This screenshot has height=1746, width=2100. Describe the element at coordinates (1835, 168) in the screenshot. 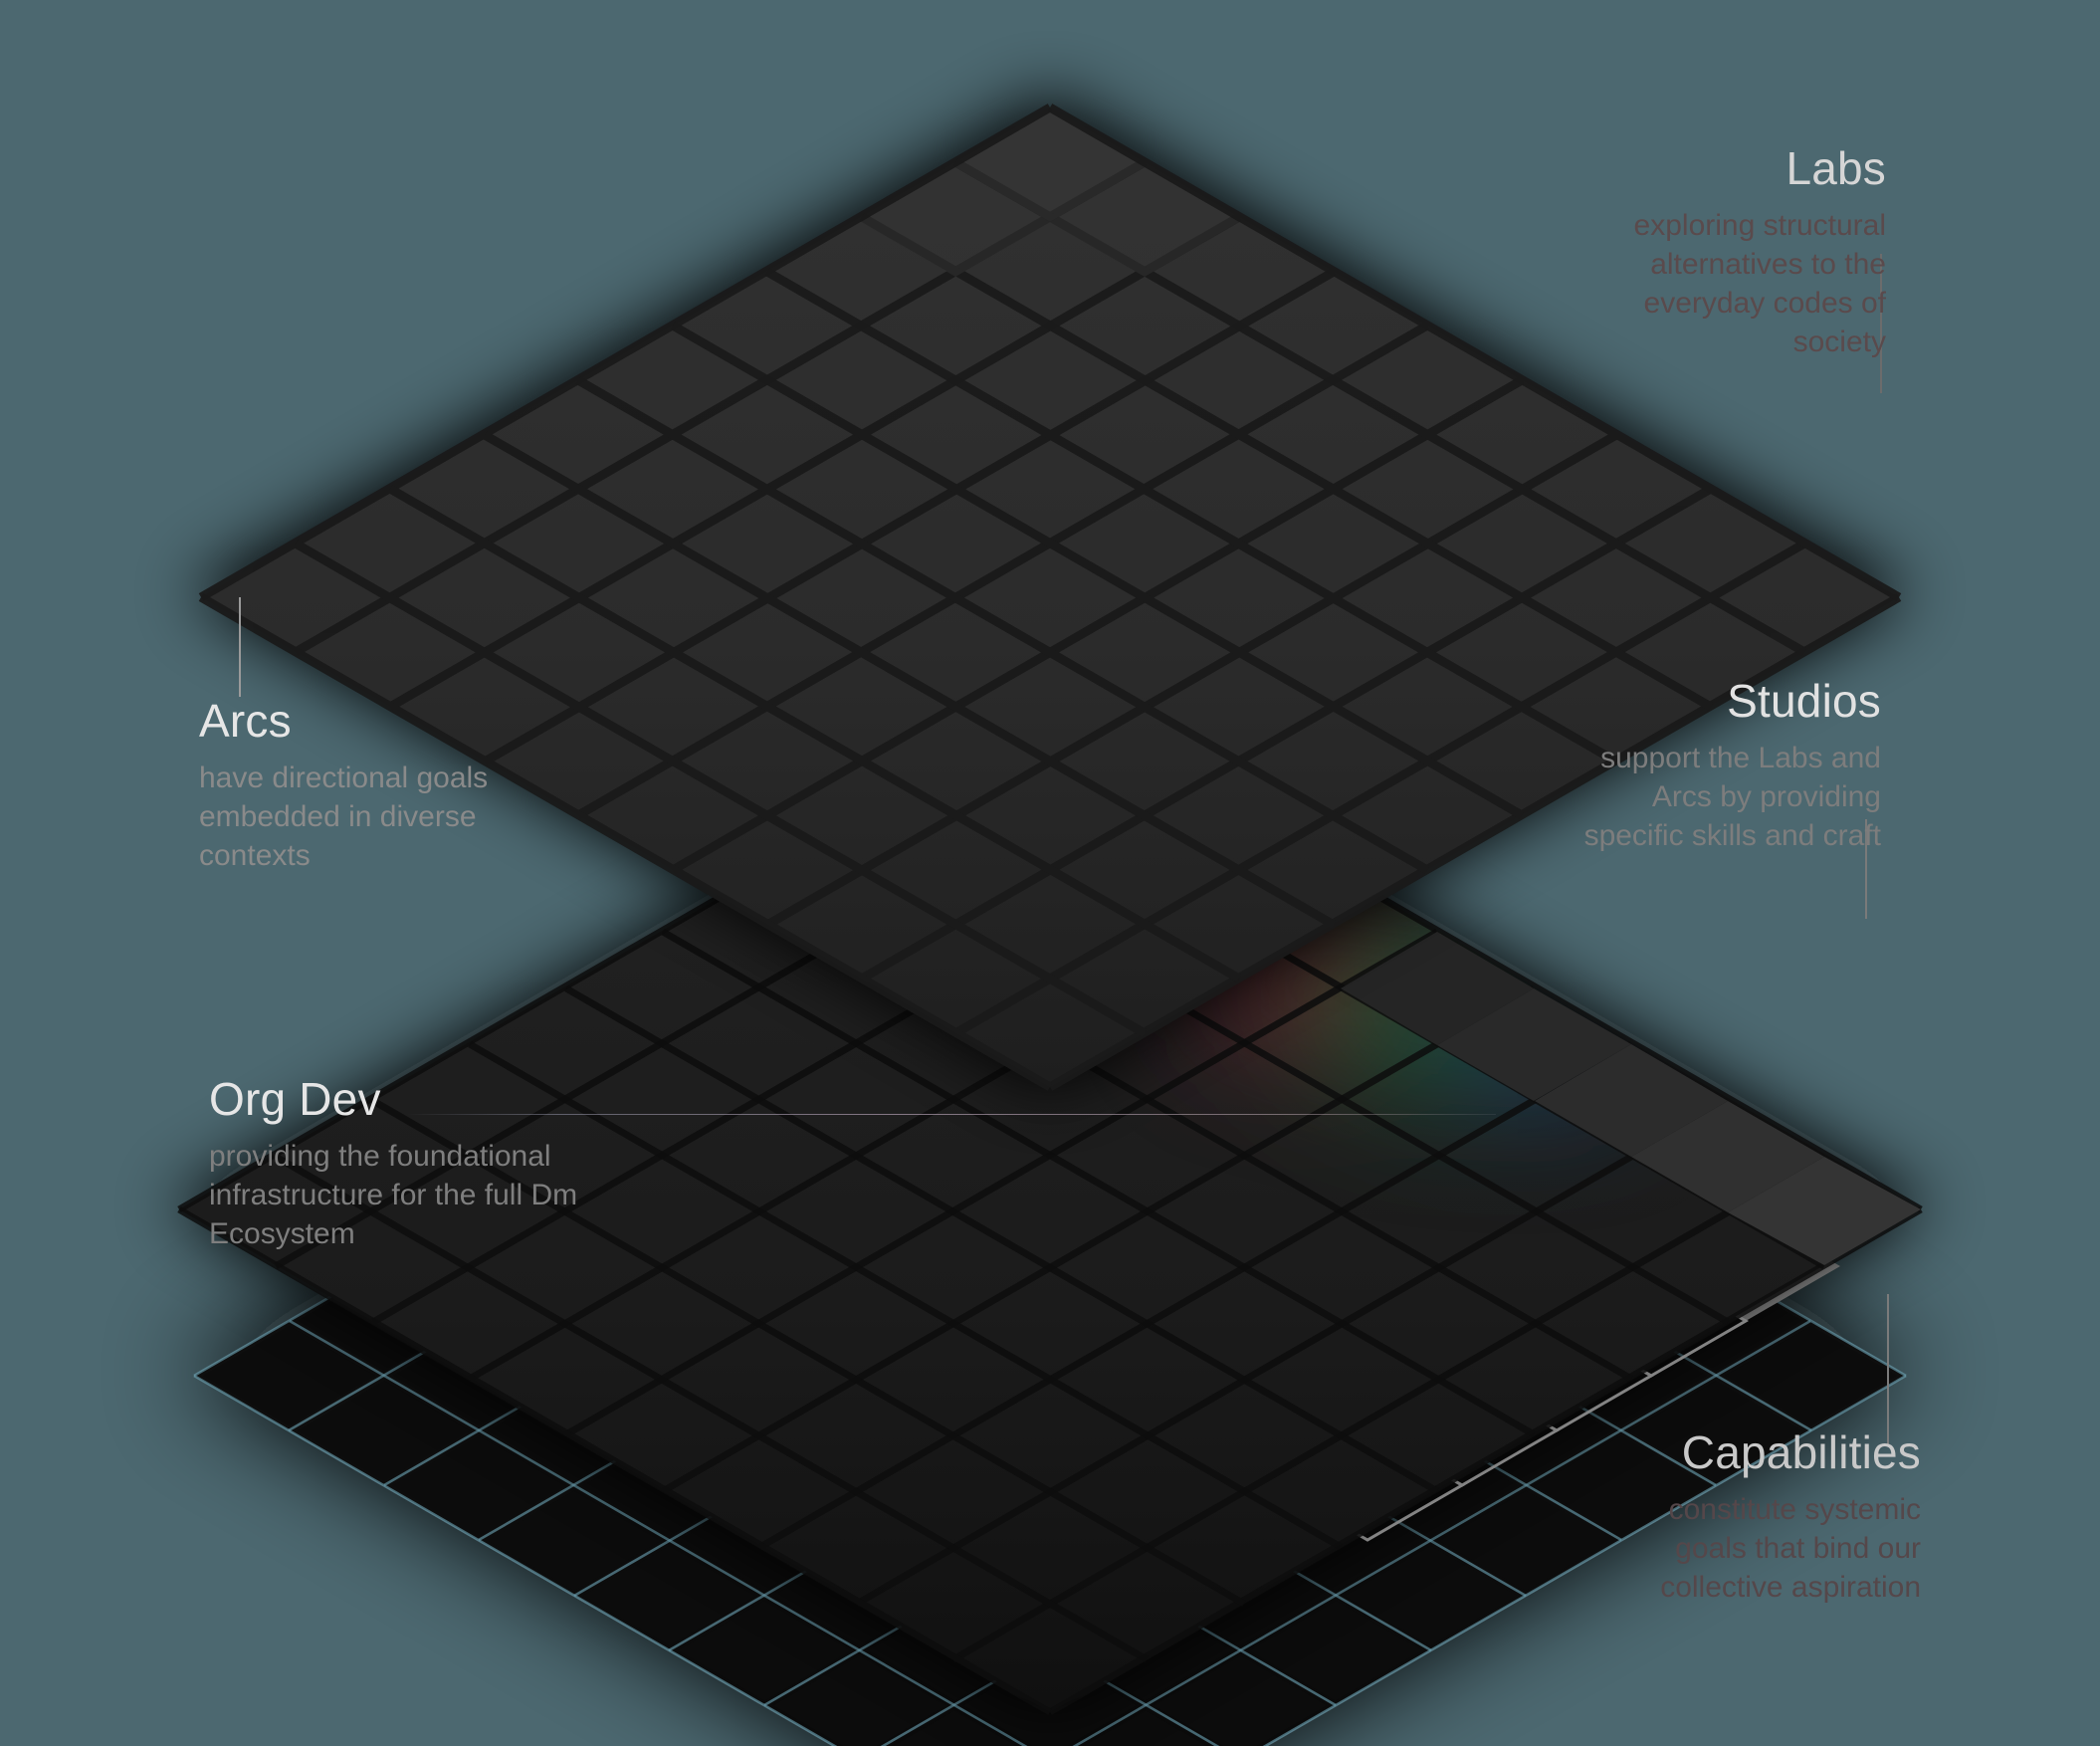

I see `annotation-labs-title: Labs` at that location.